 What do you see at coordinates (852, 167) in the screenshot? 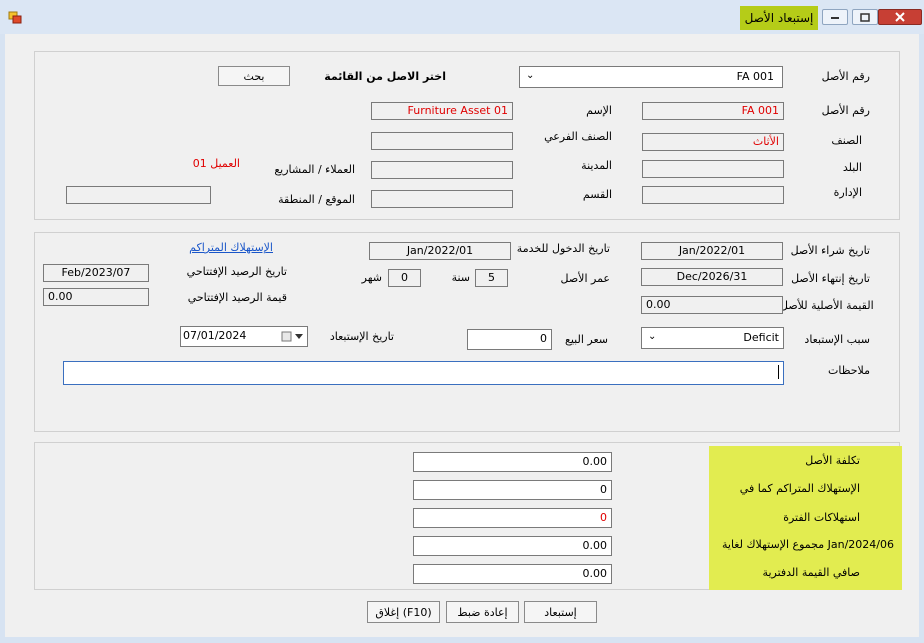
I see `country-label: البلد` at bounding box center [852, 167].